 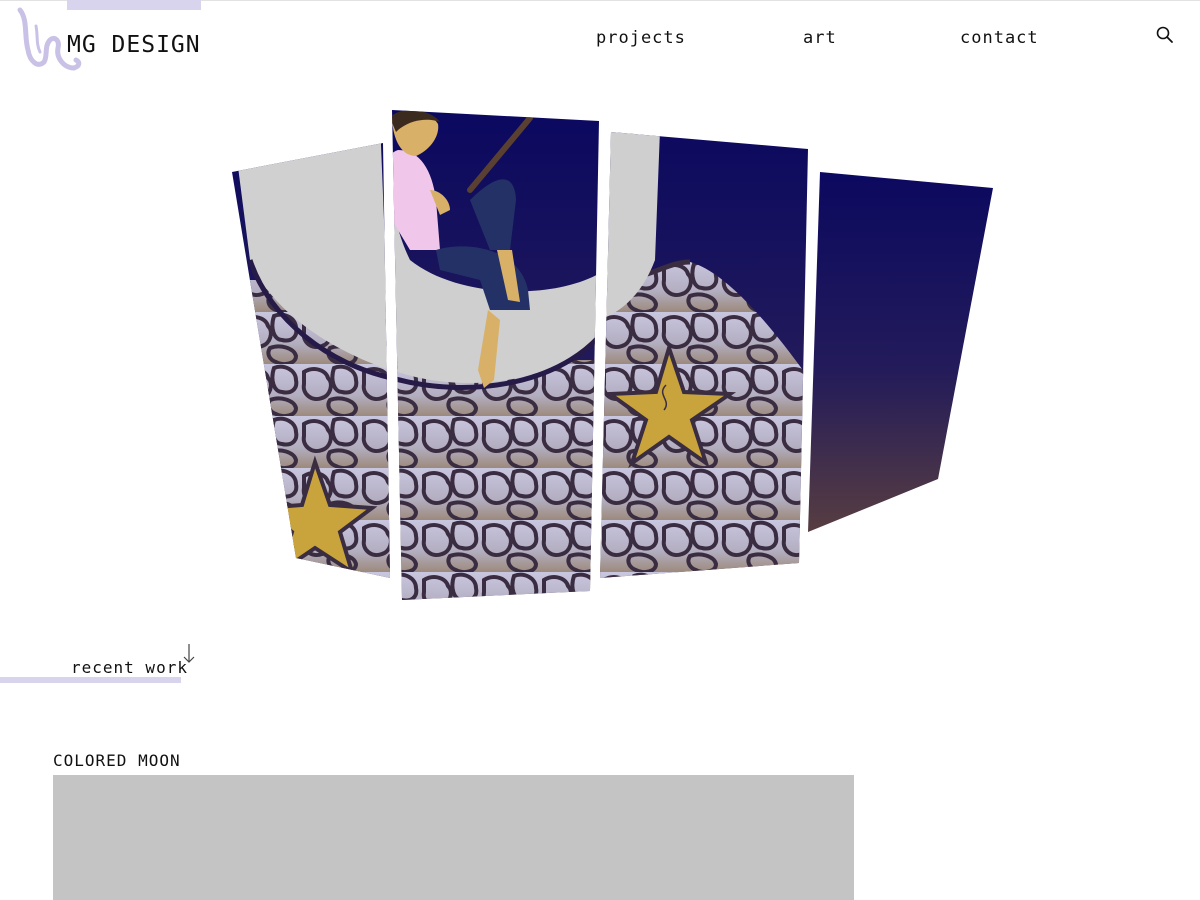 What do you see at coordinates (189, 654) in the screenshot?
I see `arrow-down-icon` at bounding box center [189, 654].